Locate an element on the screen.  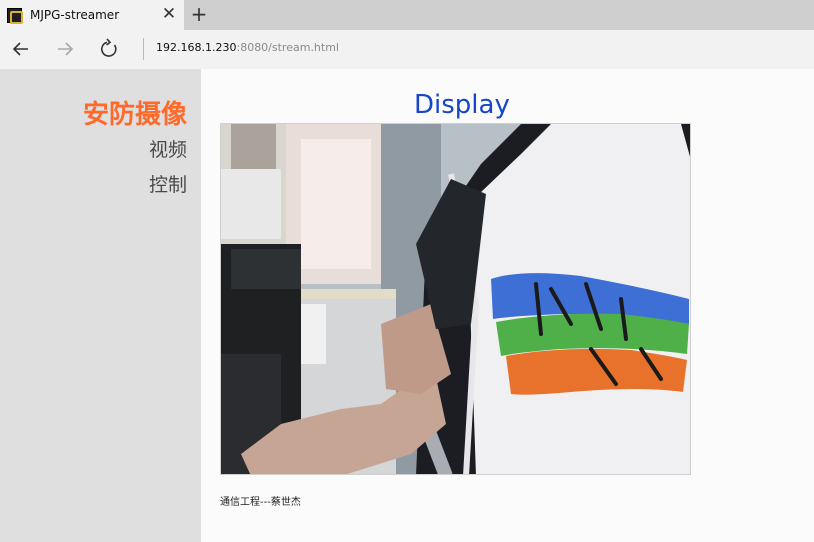
tab-strip: MJPG-streamer ✕ + is located at coordinates (407, 15).